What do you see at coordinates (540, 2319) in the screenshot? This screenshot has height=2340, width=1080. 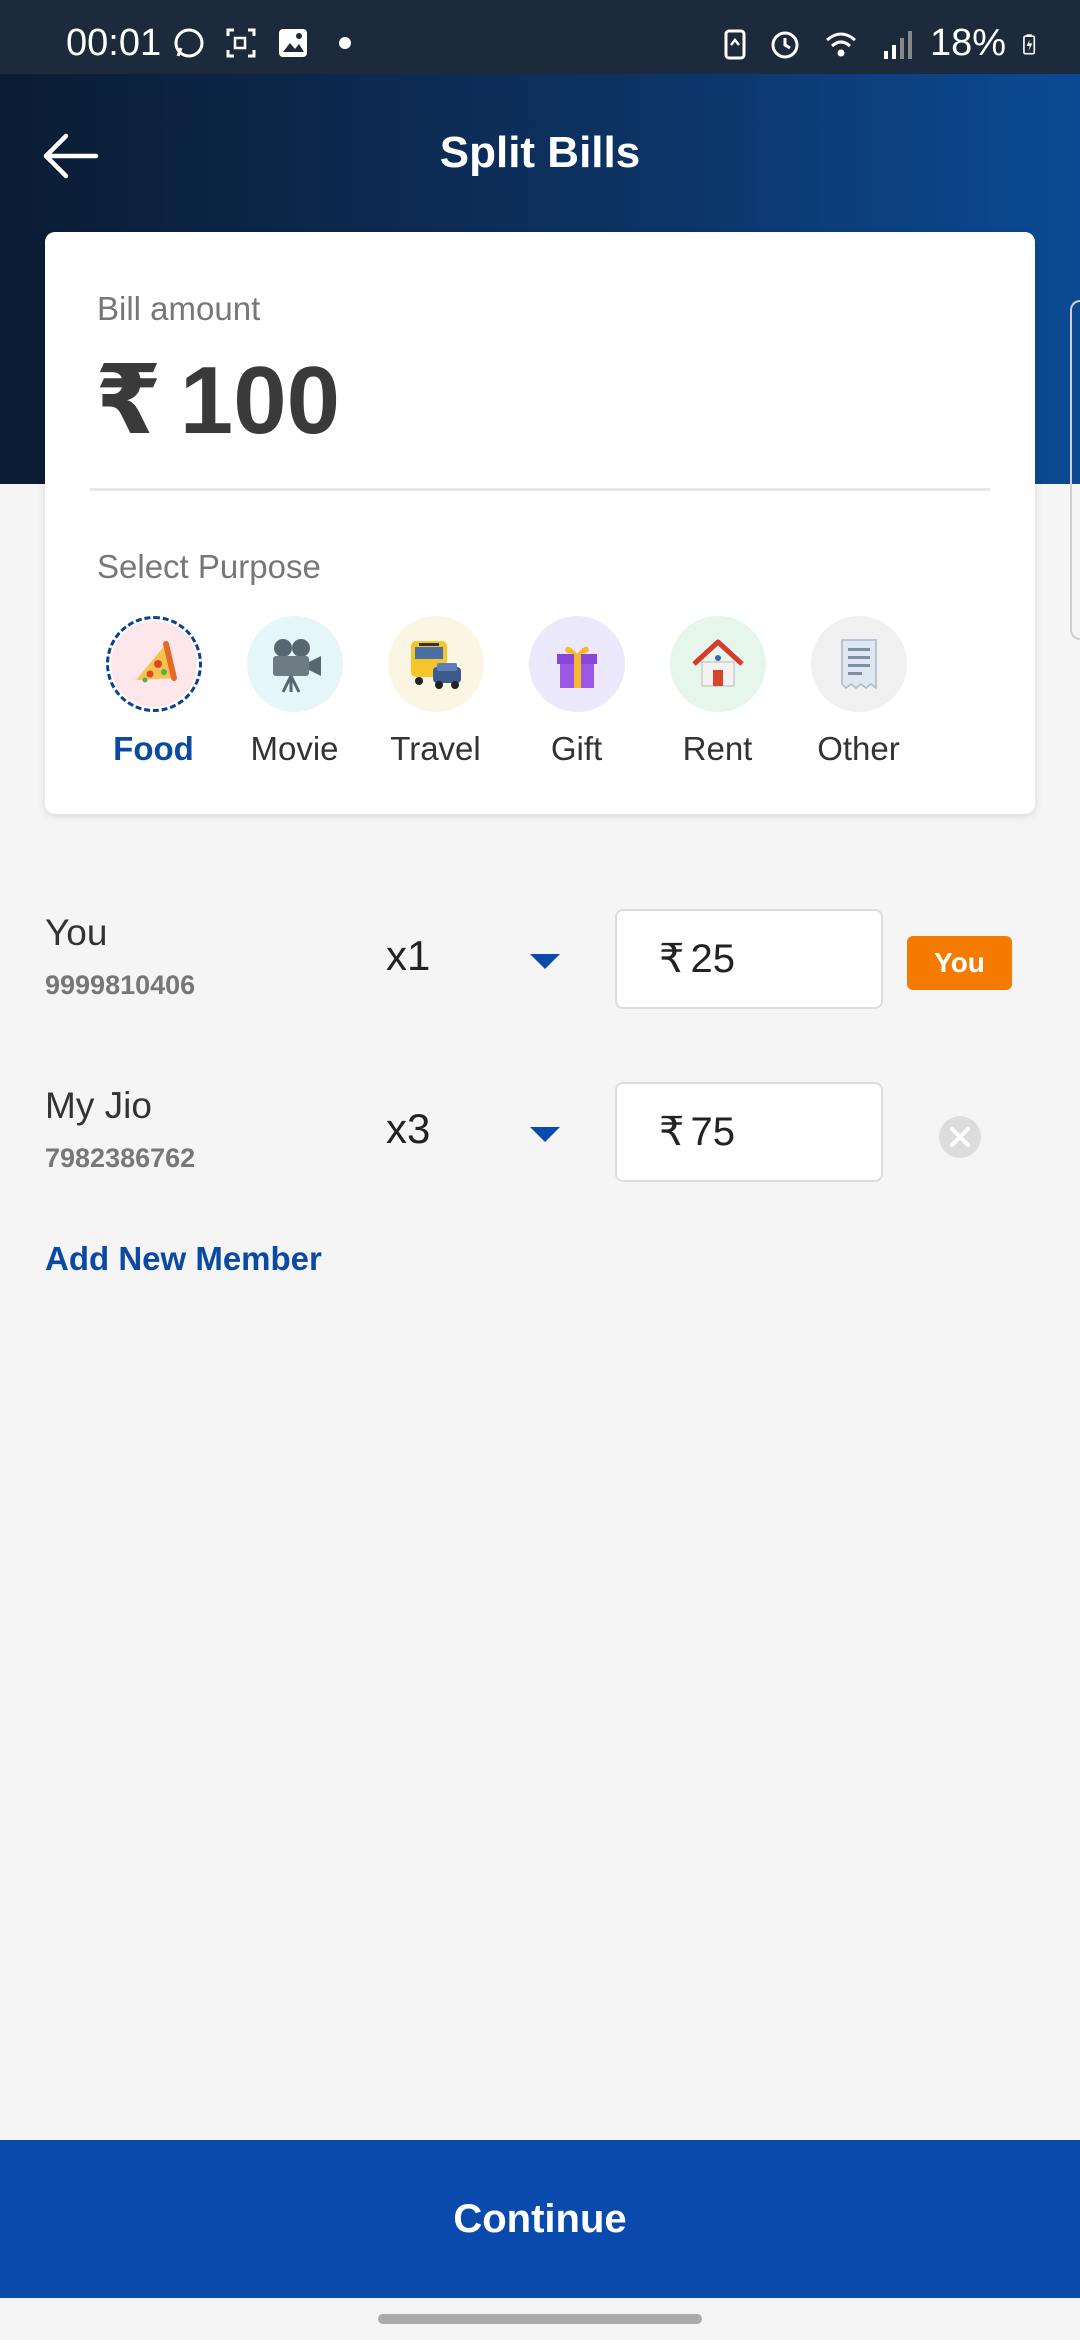 I see `home-indicator` at bounding box center [540, 2319].